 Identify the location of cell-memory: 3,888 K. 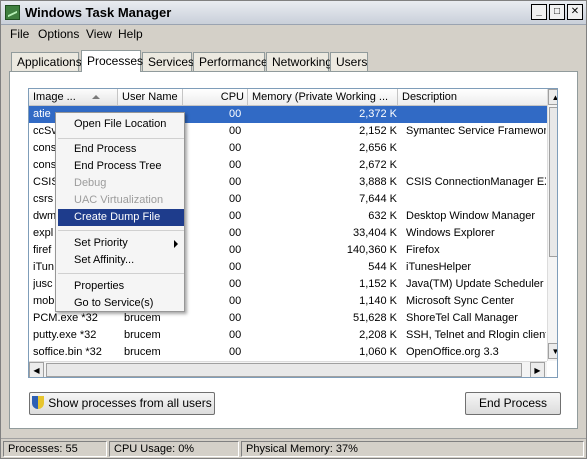
(378, 182).